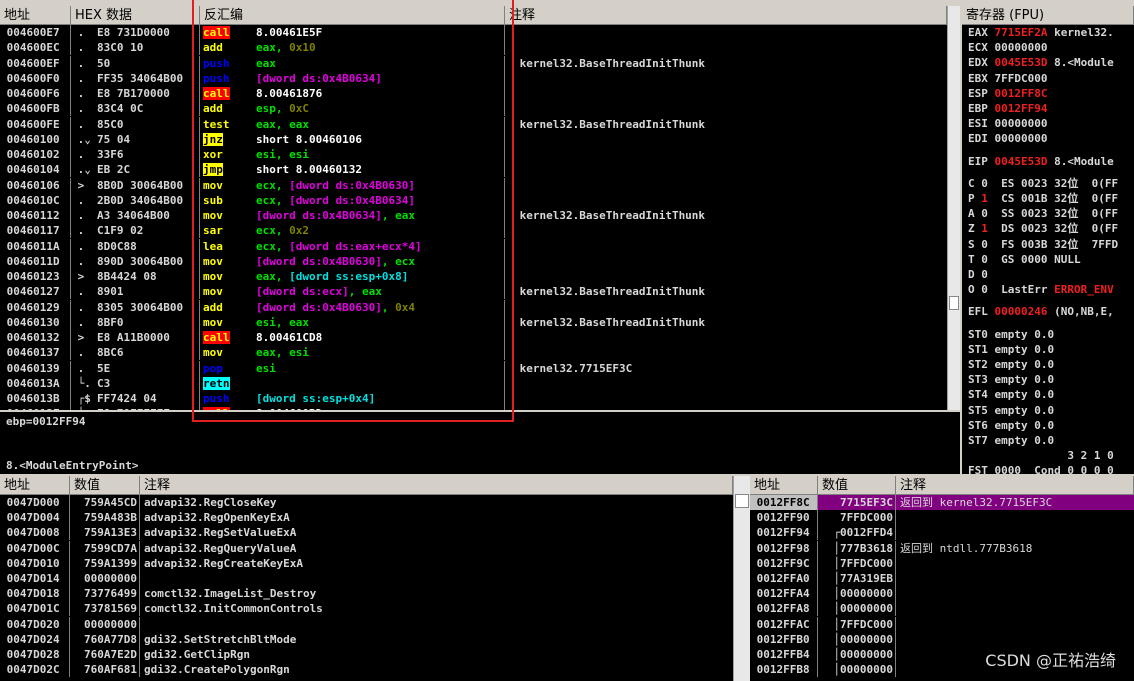 The image size is (1134, 681). Describe the element at coordinates (266, 368) in the screenshot. I see `row-operand: esi` at that location.